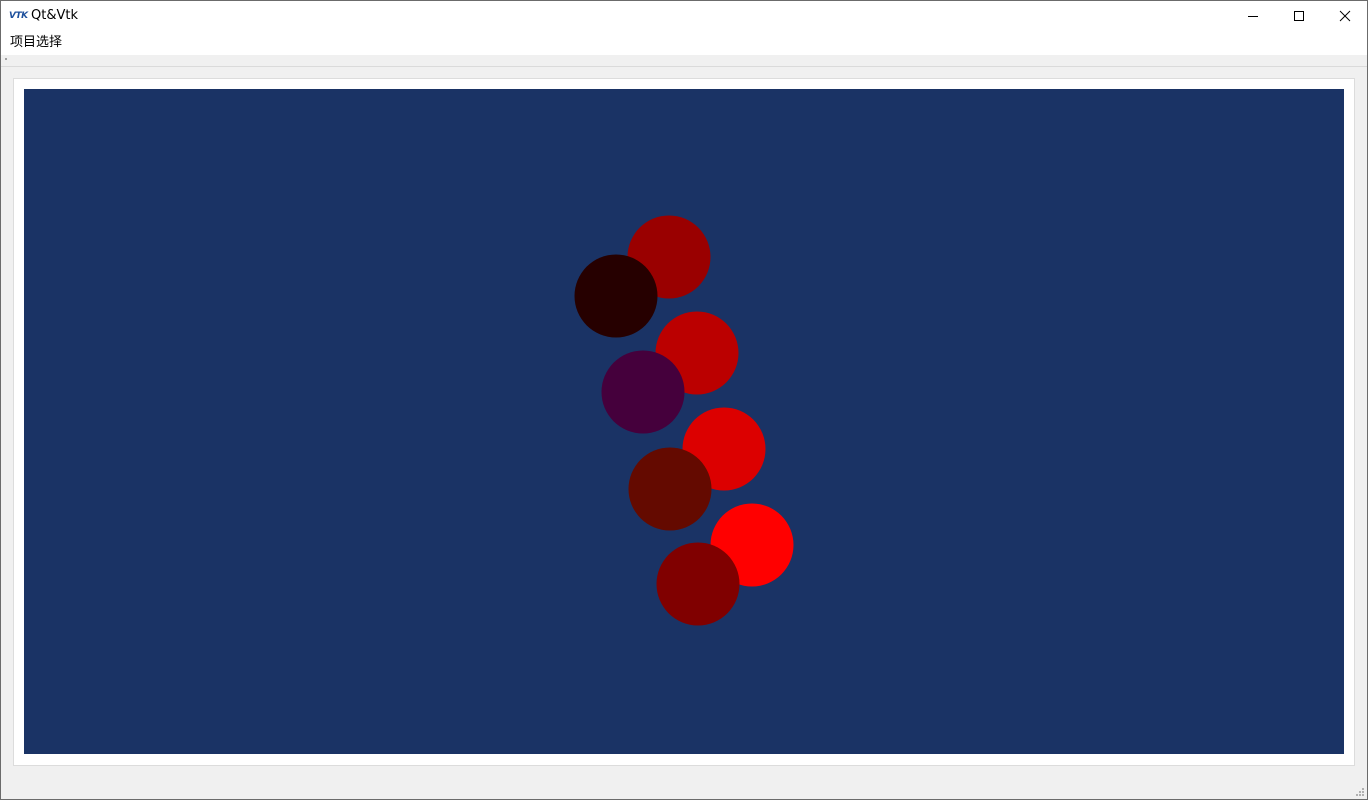  I want to click on minimize-button, so click(1253, 16).